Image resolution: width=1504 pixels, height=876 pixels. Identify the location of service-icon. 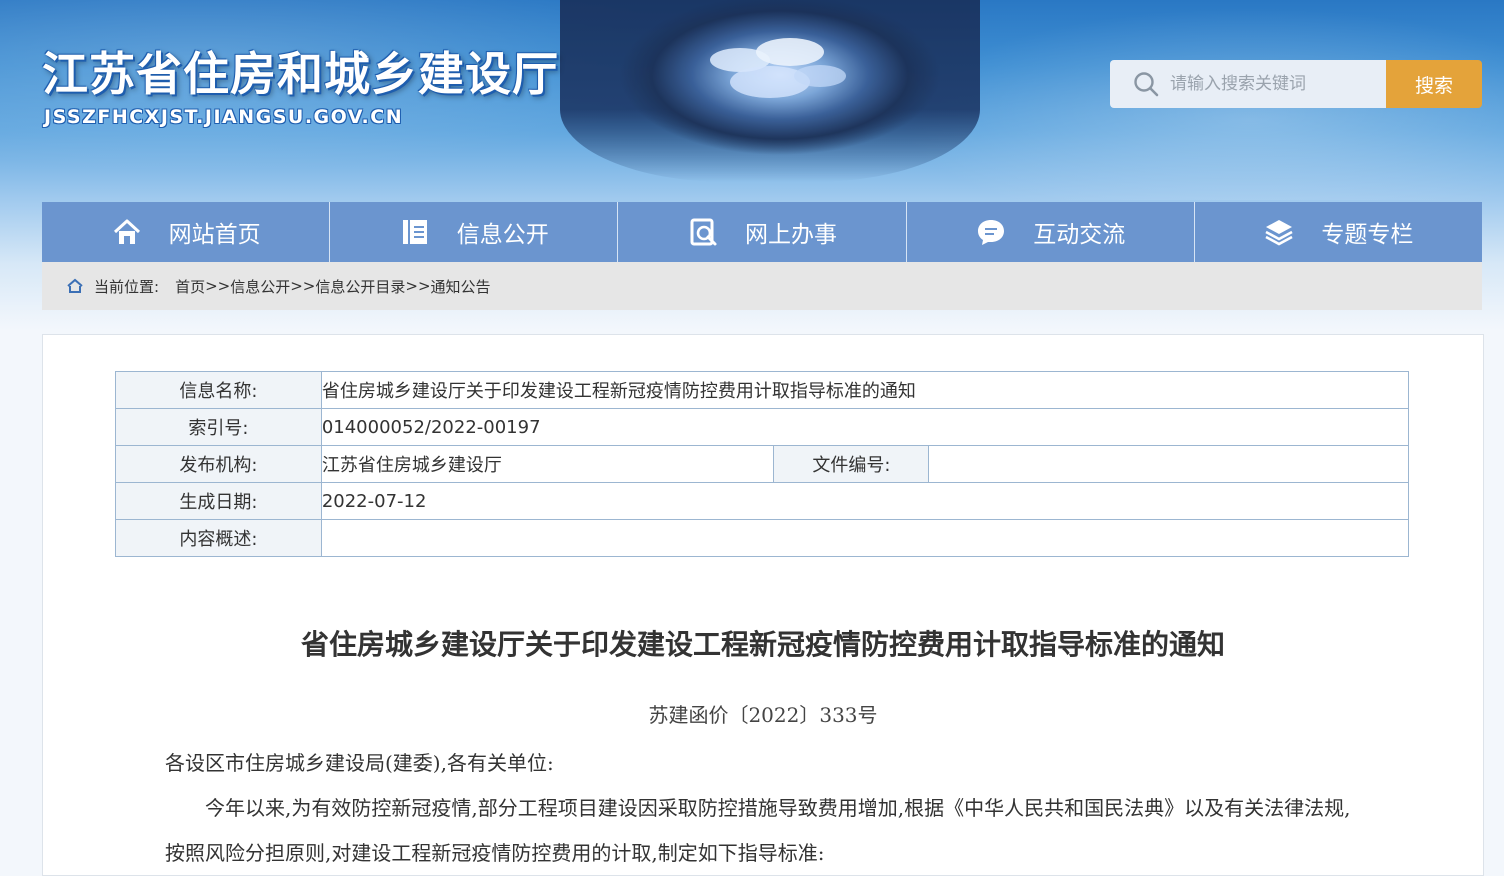
(703, 232).